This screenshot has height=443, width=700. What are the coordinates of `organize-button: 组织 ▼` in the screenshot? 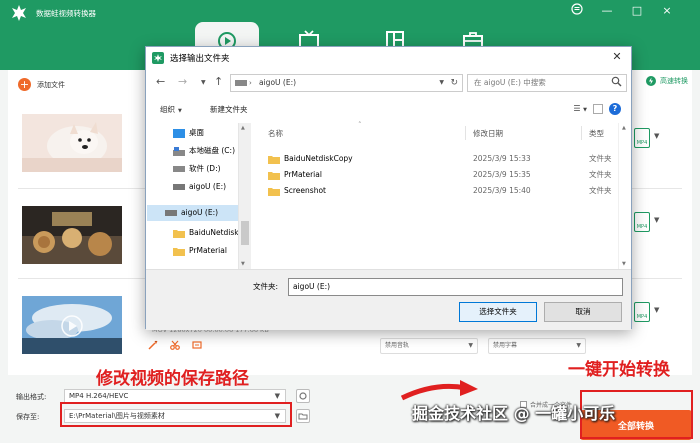 It's located at (171, 109).